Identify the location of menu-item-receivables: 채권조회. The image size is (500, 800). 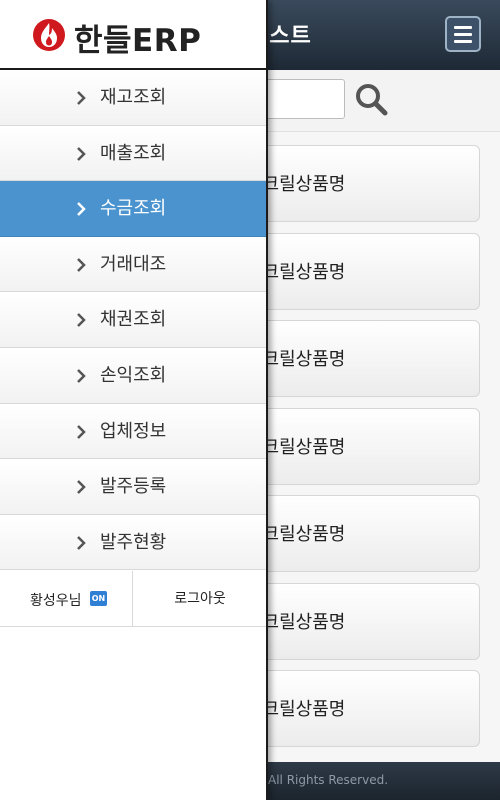
(133, 320).